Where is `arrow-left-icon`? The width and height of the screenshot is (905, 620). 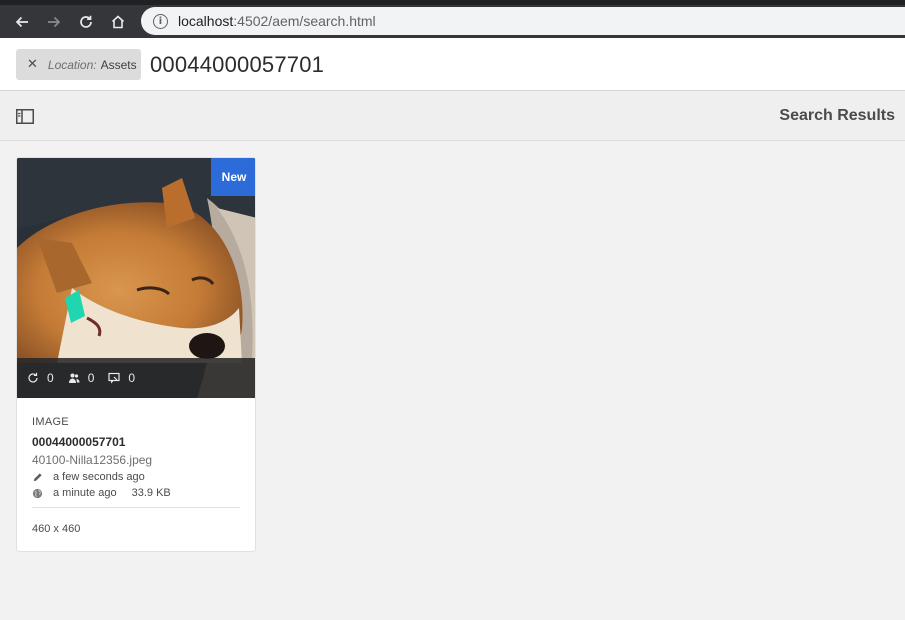
arrow-left-icon is located at coordinates (21, 21).